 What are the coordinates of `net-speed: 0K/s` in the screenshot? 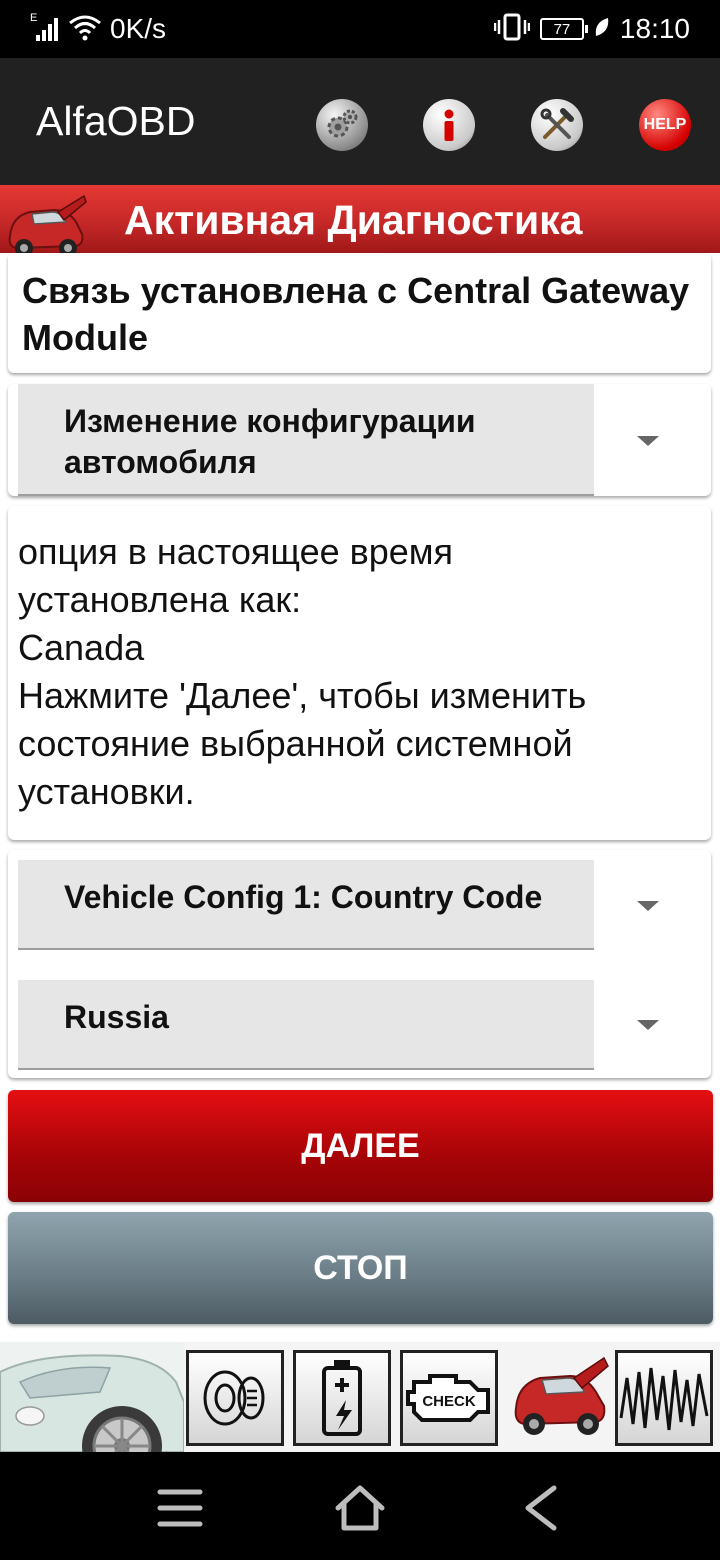 It's located at (138, 28).